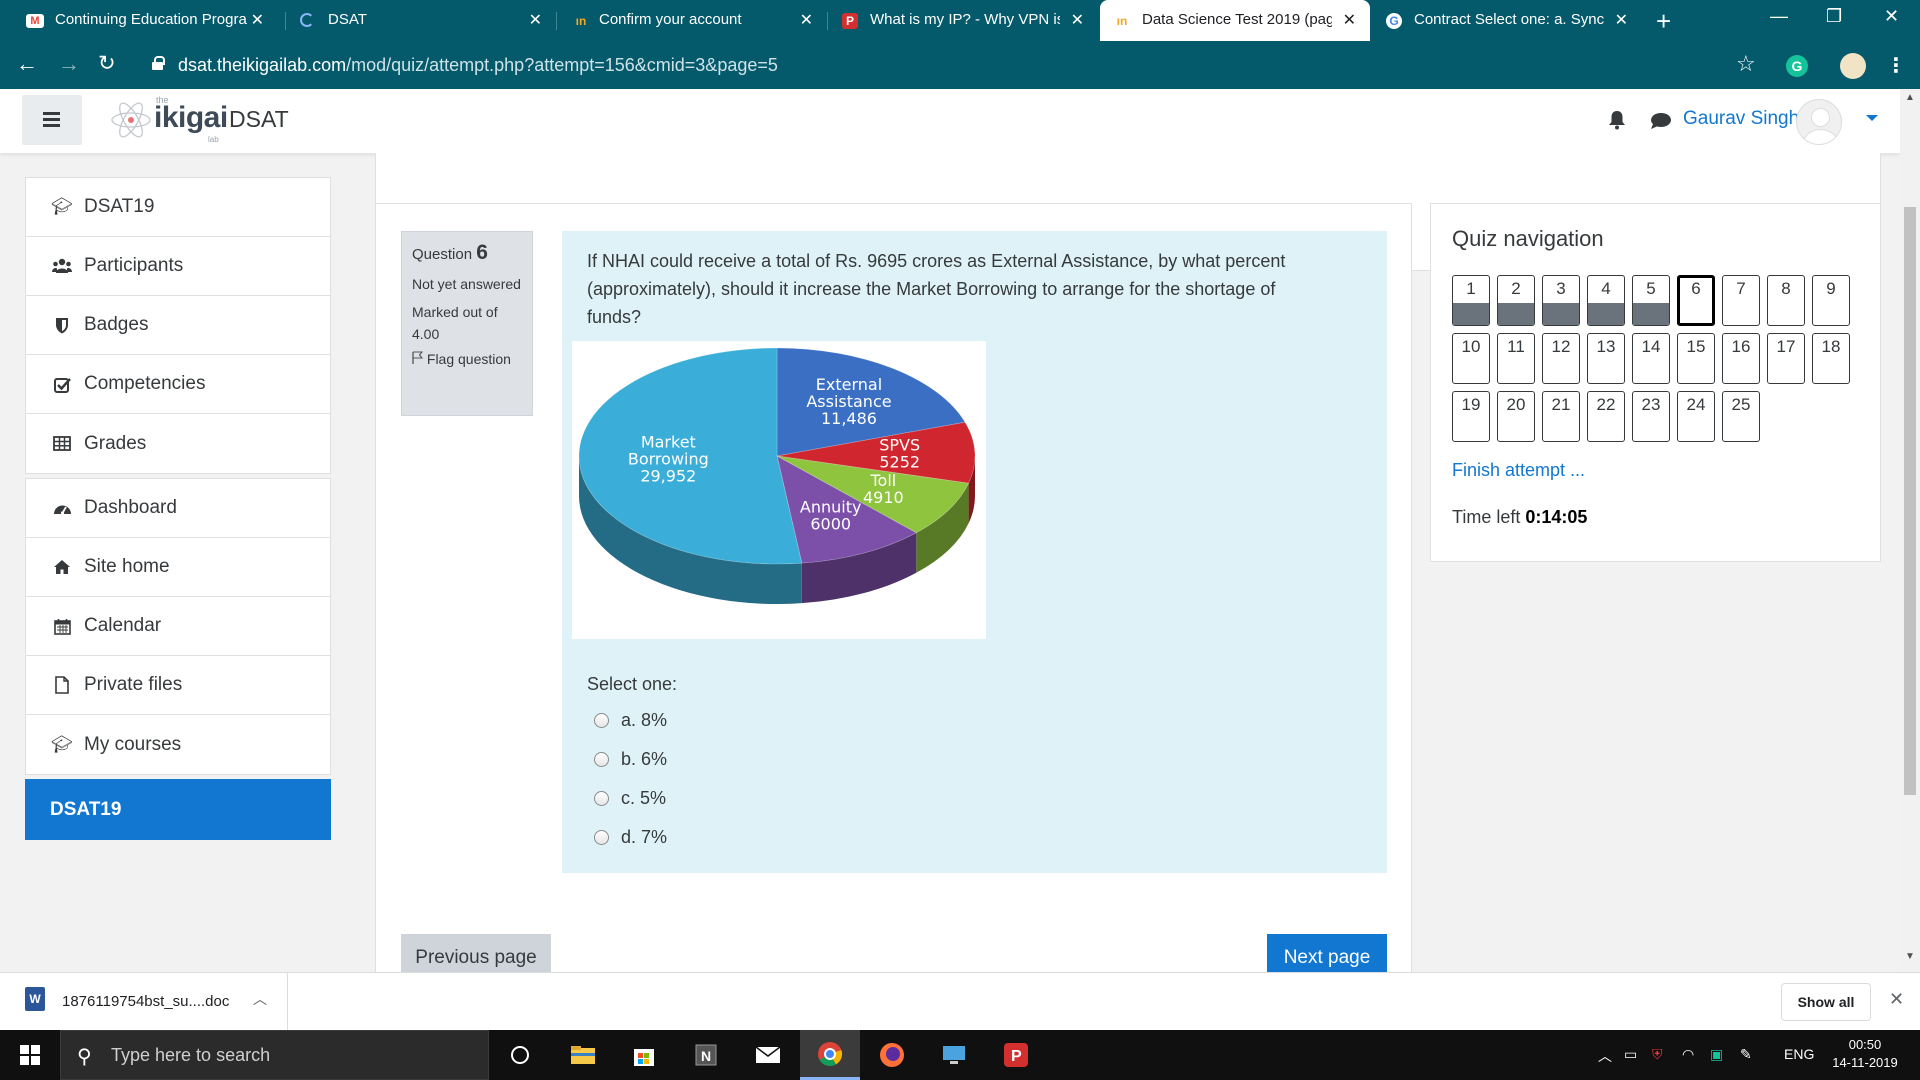 The width and height of the screenshot is (1920, 1080). Describe the element at coordinates (1831, 300) in the screenshot. I see `quiz-question-button: 9` at that location.